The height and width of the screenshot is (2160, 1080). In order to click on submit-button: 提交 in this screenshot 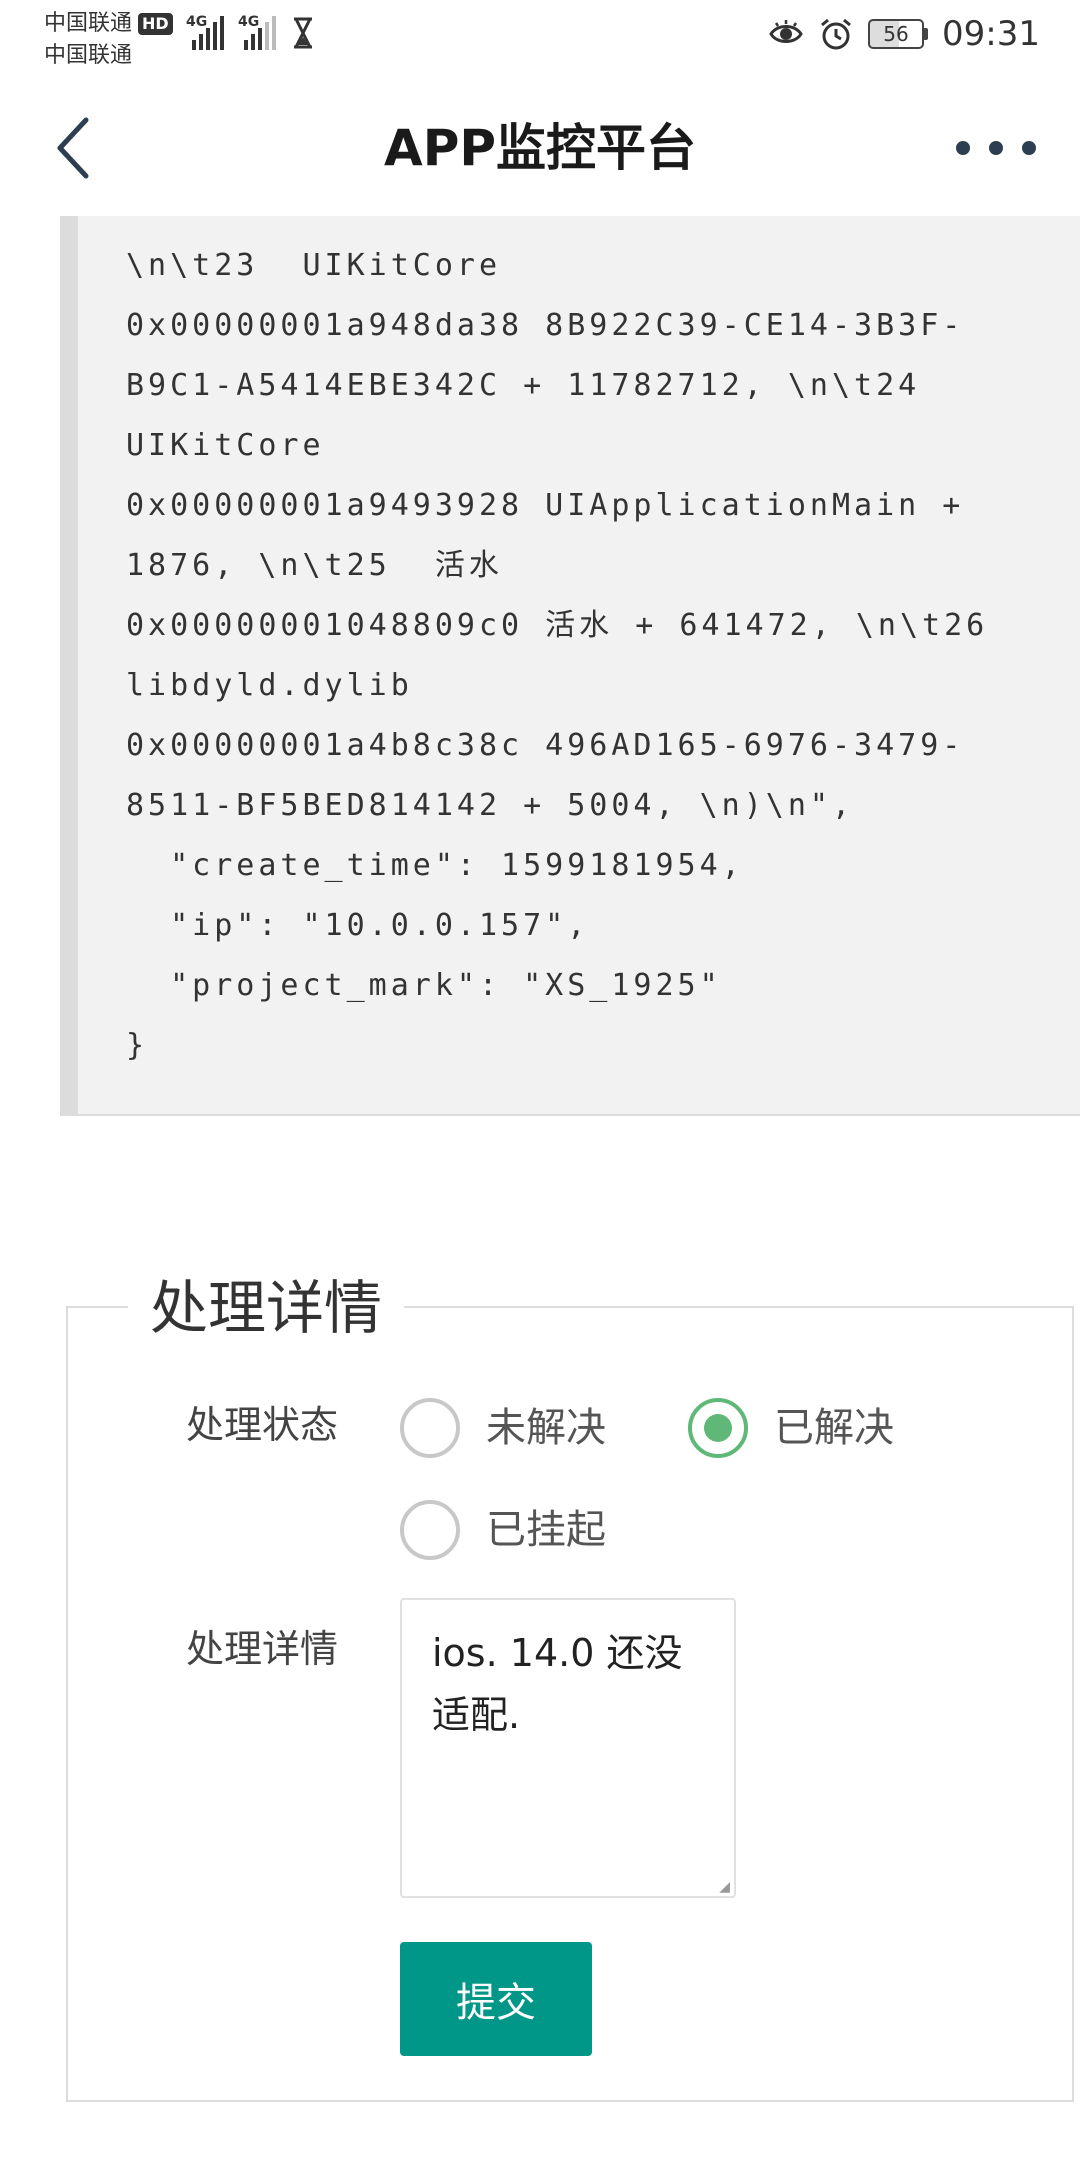, I will do `click(496, 1999)`.